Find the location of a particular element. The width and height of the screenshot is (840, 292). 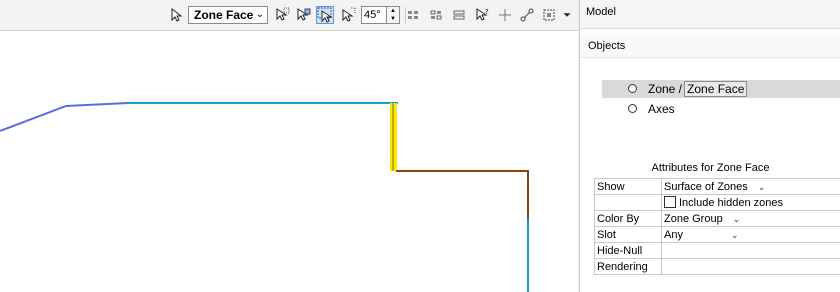

tree-item-label: Zone / Zone Face is located at coordinates (698, 89).